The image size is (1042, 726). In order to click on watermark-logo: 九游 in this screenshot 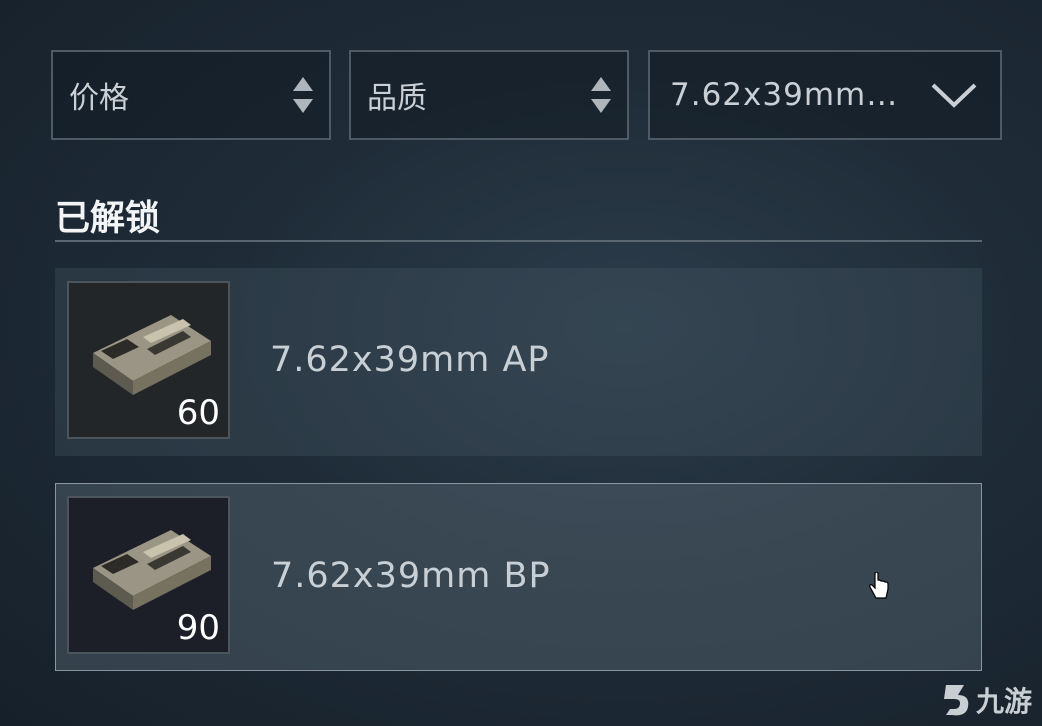, I will do `click(986, 700)`.